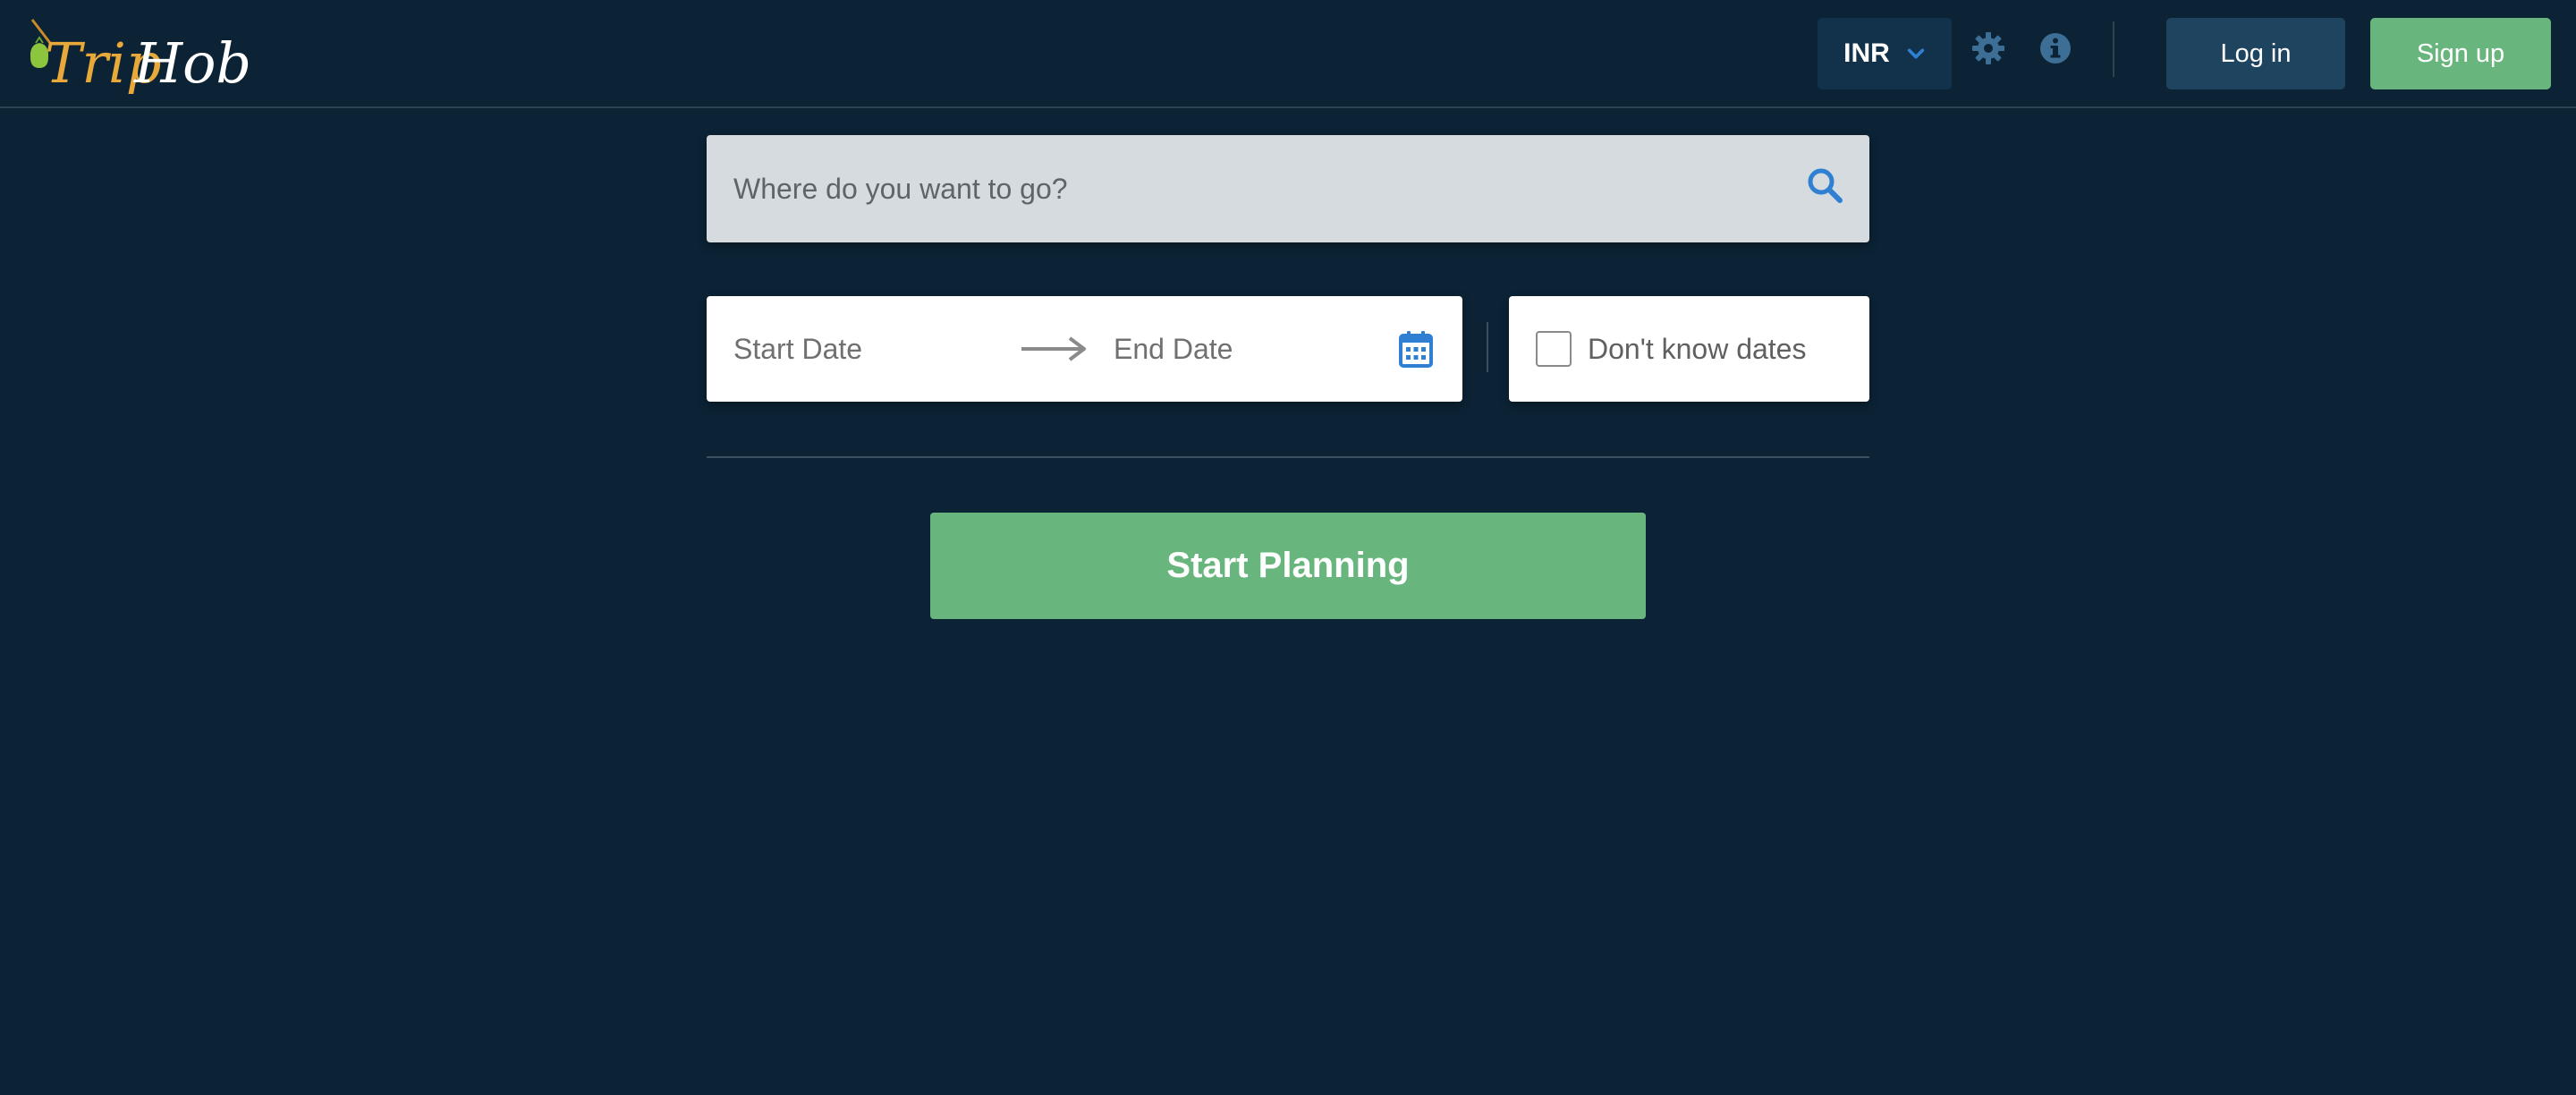 This screenshot has height=1095, width=2576. What do you see at coordinates (2255, 54) in the screenshot?
I see `login-button: Log in` at bounding box center [2255, 54].